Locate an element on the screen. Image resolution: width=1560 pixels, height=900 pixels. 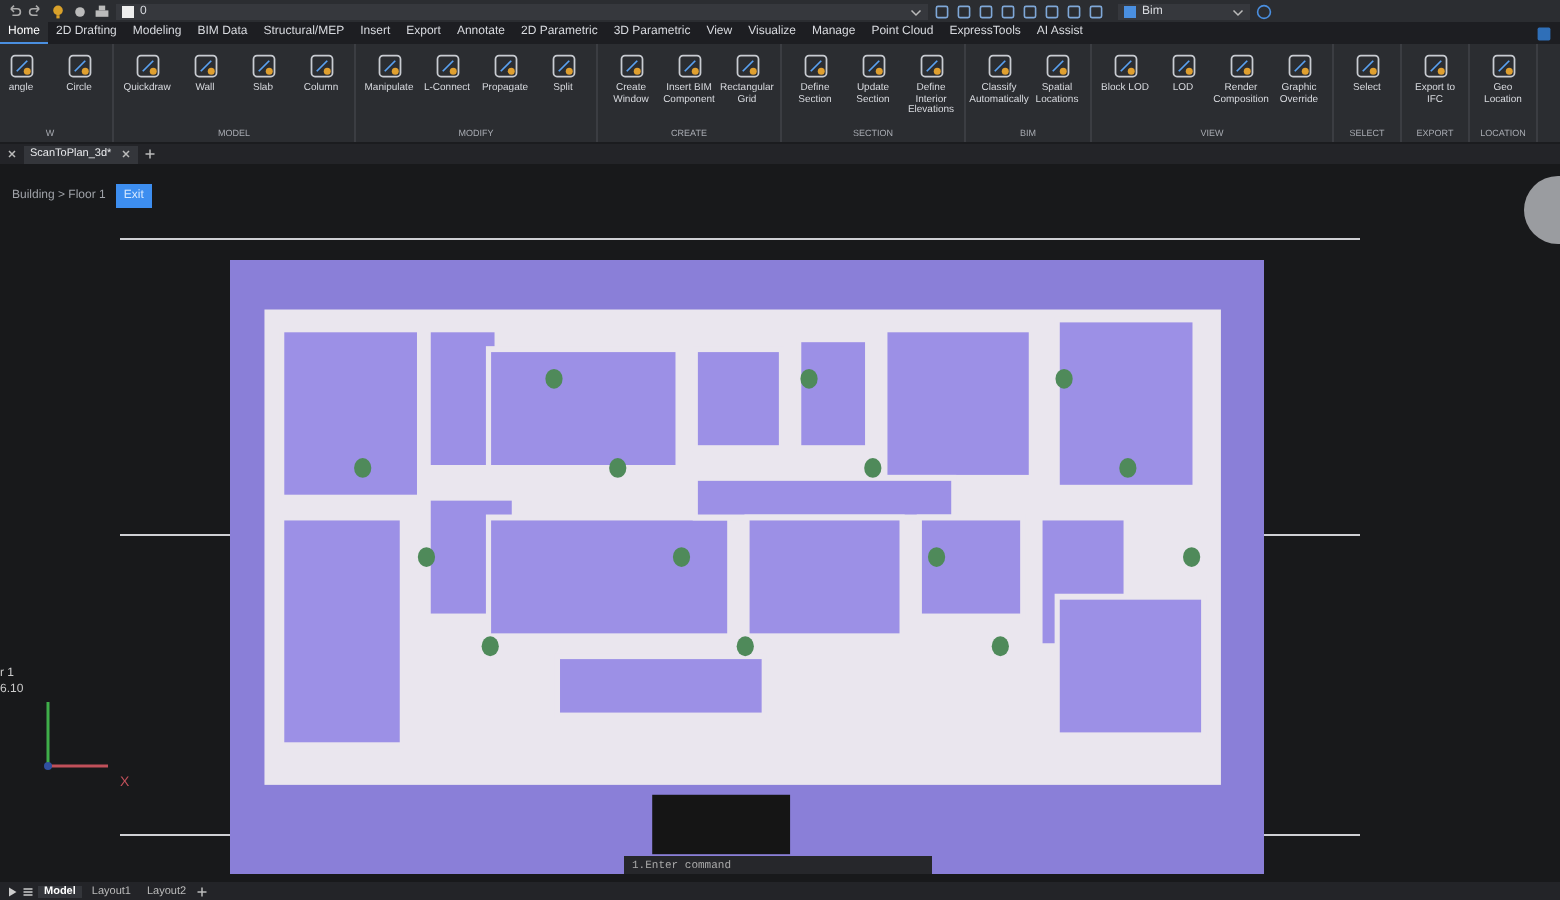
workspace-icon is located at coordinates (1130, 11).